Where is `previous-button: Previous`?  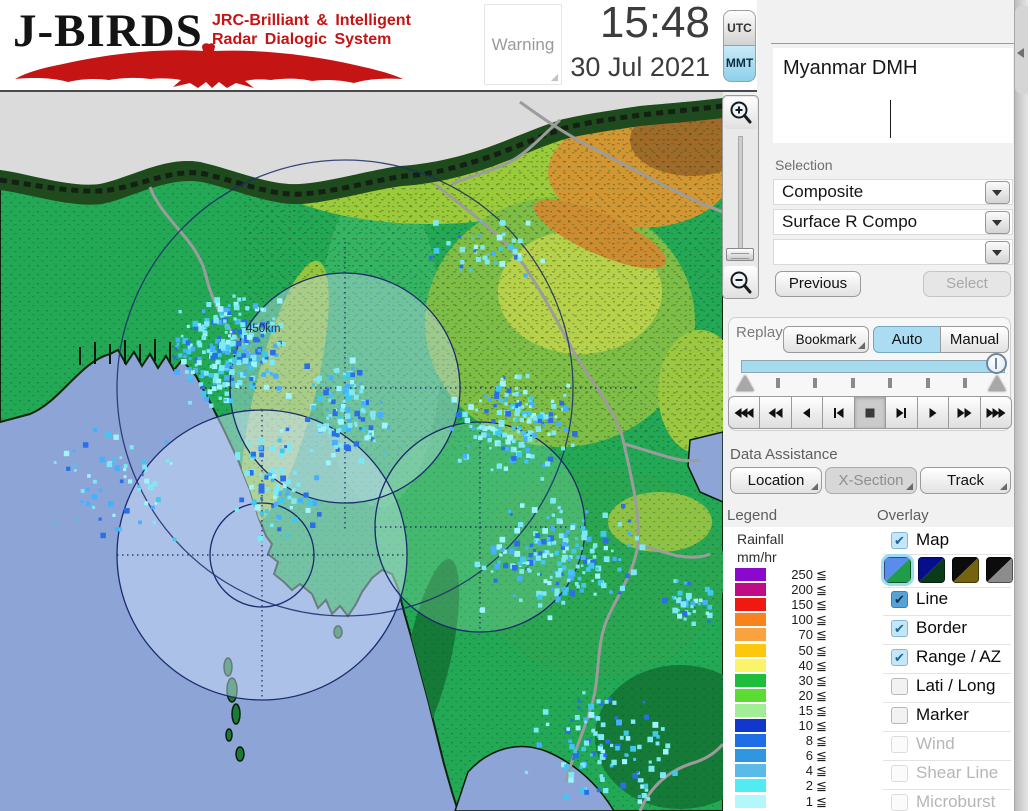
previous-button: Previous is located at coordinates (818, 284).